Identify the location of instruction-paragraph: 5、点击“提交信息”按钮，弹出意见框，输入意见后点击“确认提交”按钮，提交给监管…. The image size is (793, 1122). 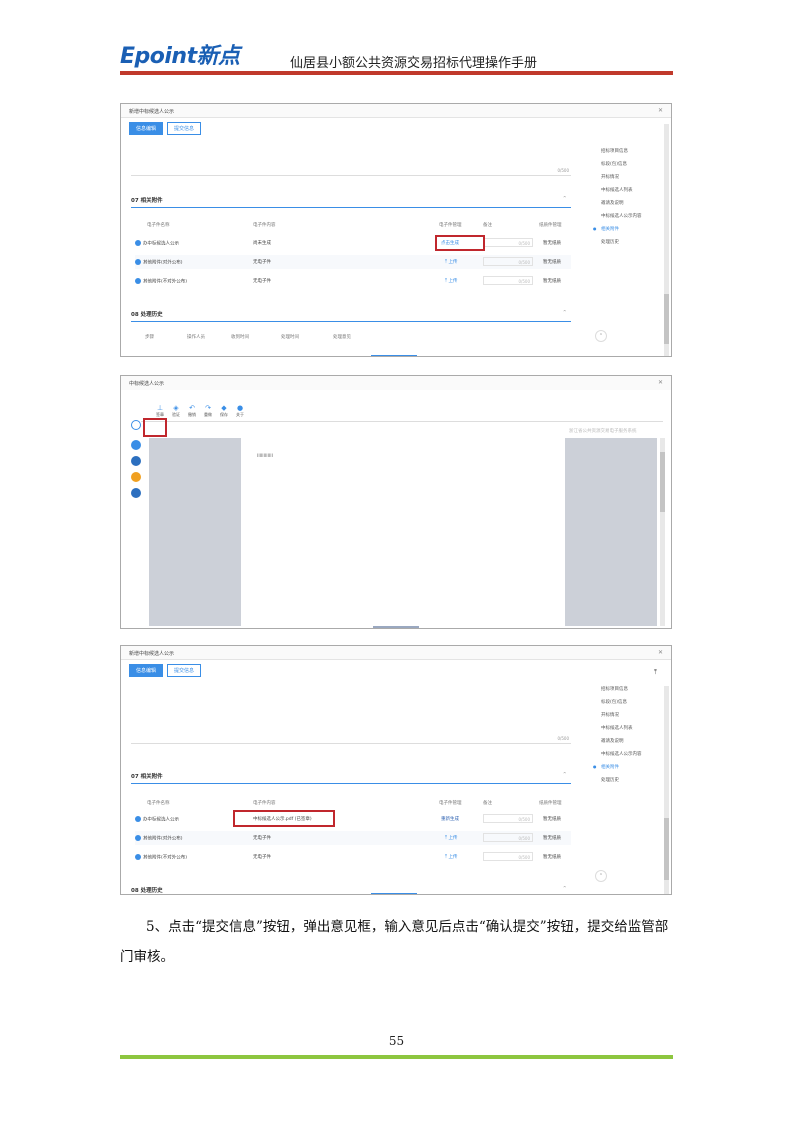
(394, 942).